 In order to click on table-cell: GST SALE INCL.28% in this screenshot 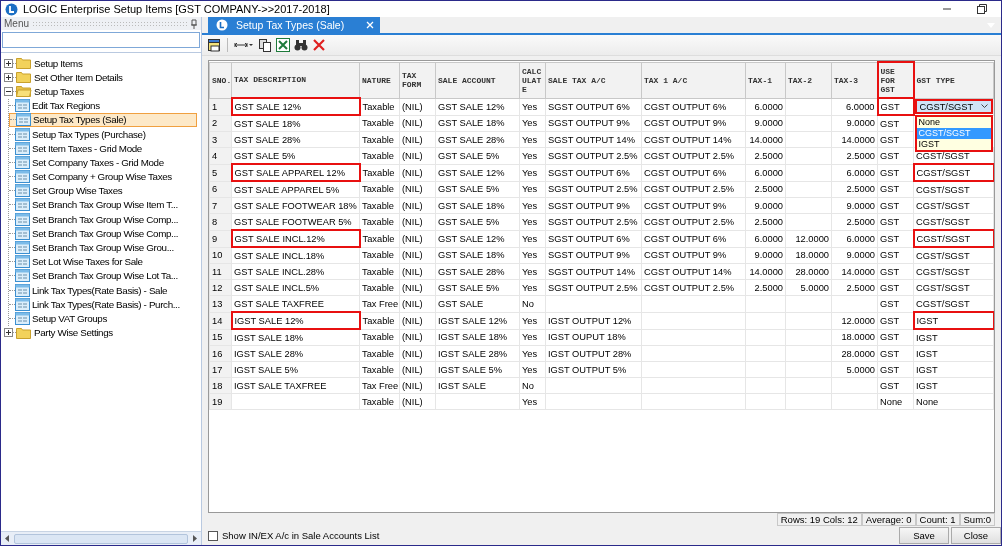, I will do `click(295, 271)`.